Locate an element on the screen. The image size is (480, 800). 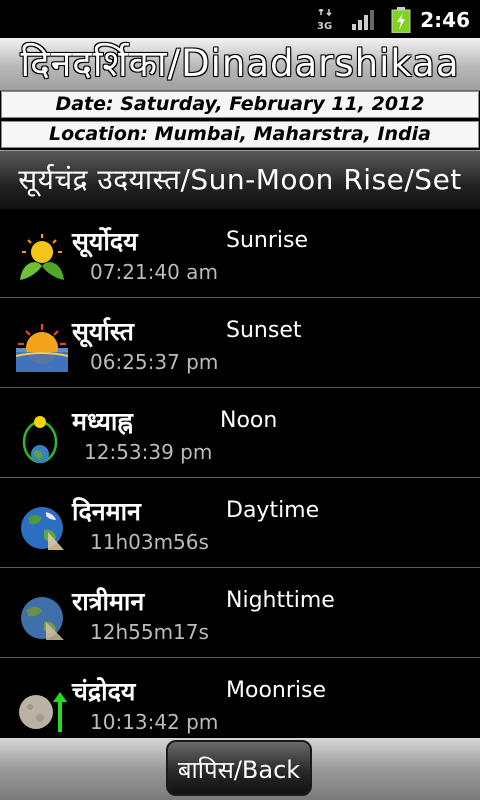
item-english-label: Noon is located at coordinates (249, 420).